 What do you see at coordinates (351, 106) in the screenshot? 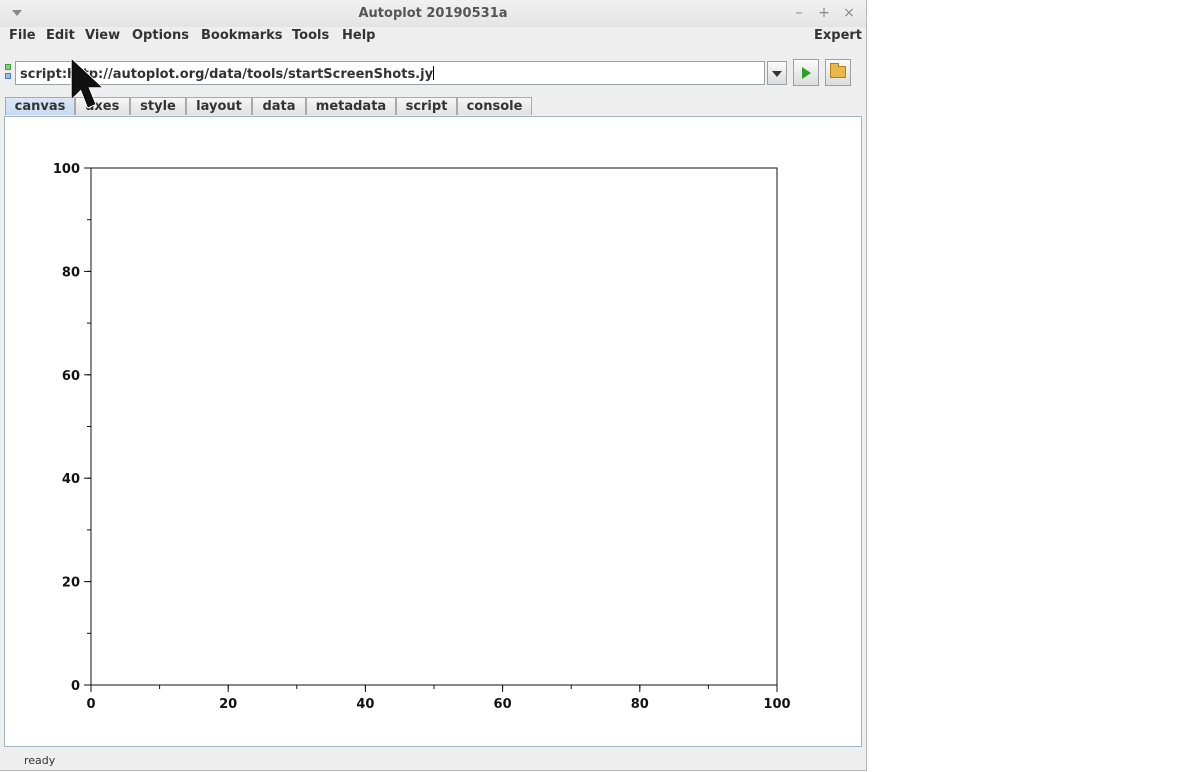
I see `tab-metadata: metadata` at bounding box center [351, 106].